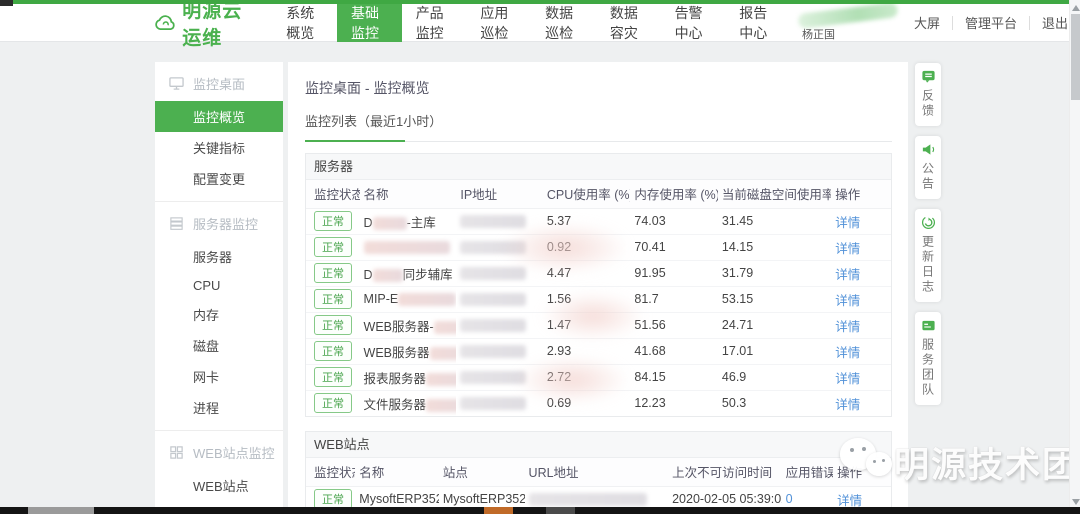 The image size is (1080, 514). Describe the element at coordinates (408, 221) in the screenshot. I see `name-cell: D -主库` at that location.